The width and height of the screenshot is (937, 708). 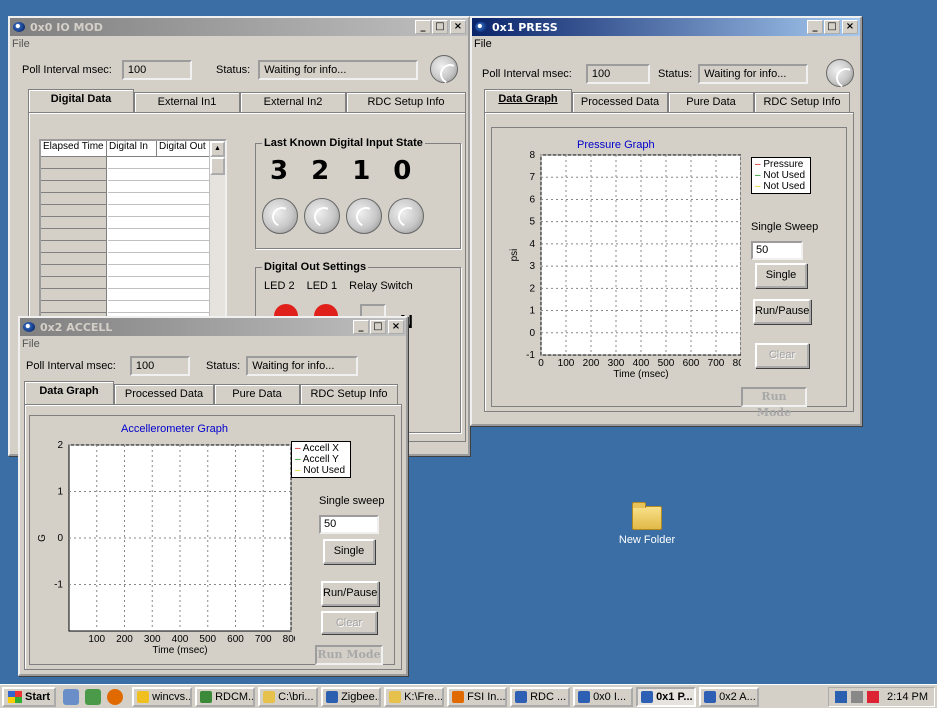 What do you see at coordinates (213, 327) in the screenshot?
I see `accell-window-titlebar: 0x2 ACCELL _ □ ×` at bounding box center [213, 327].